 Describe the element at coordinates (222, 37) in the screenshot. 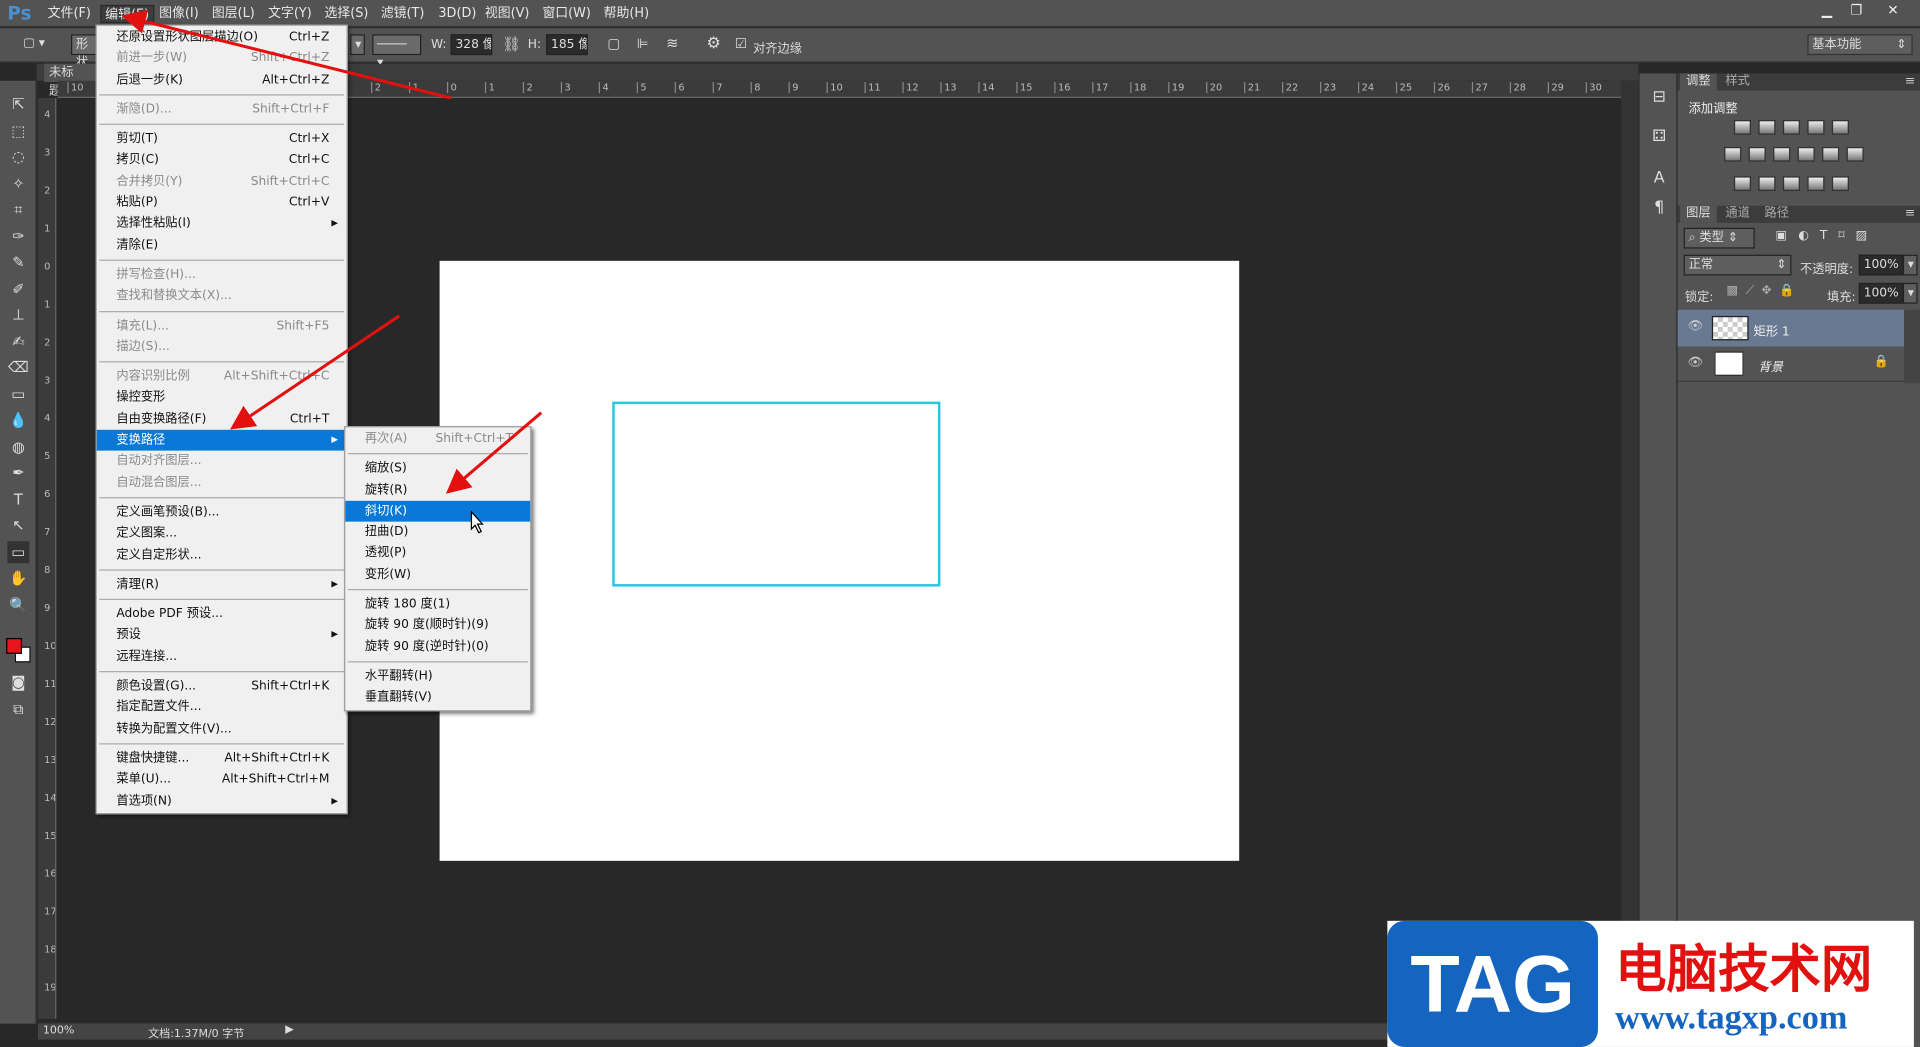

I see `menu-item: 还原设置形状图层描边(O) Ctrl+Z` at that location.